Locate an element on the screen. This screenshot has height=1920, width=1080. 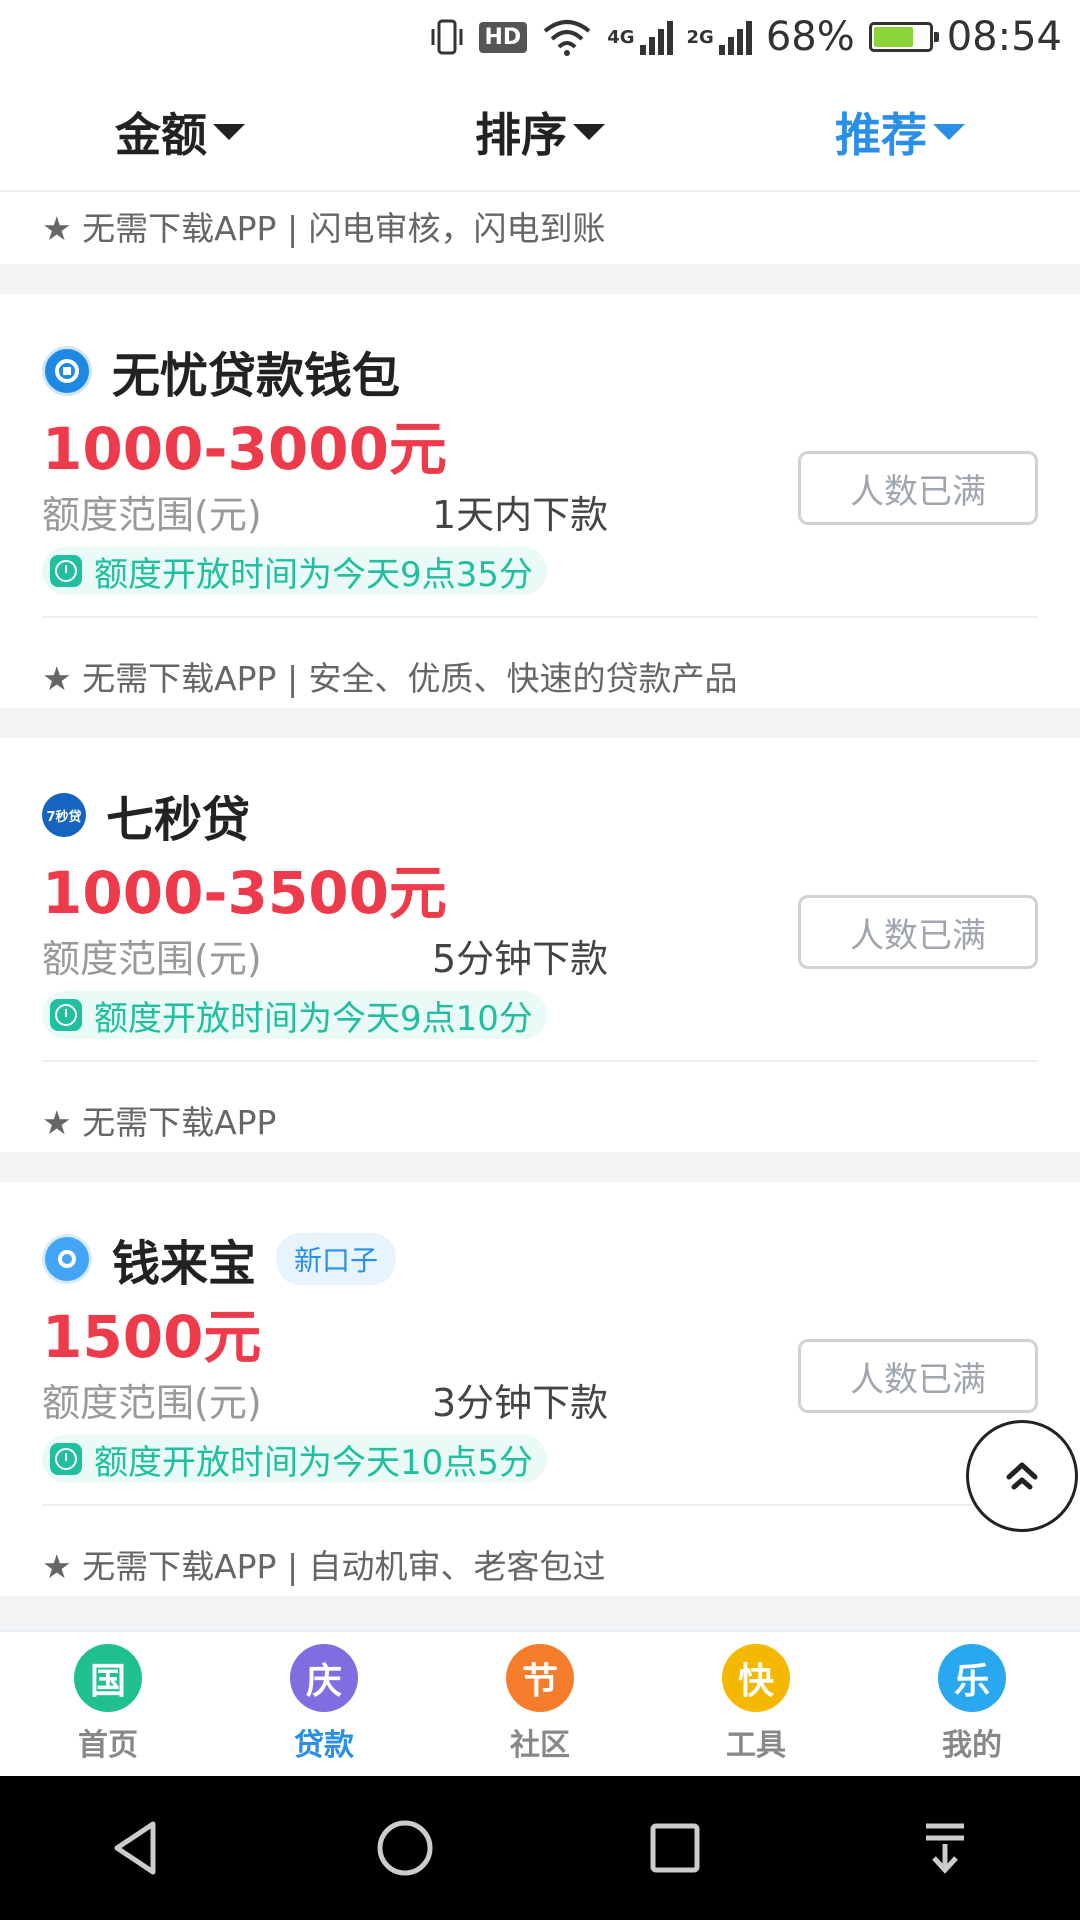
nav-community-label: 社区 is located at coordinates (540, 1745).